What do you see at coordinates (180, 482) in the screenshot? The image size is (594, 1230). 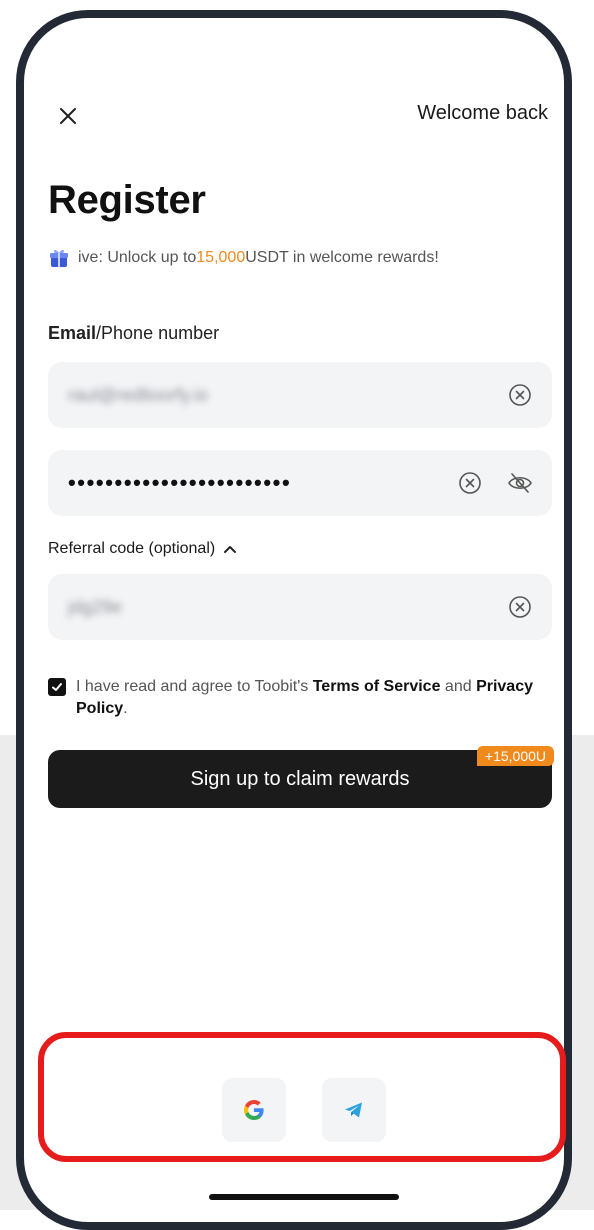 I see `password-value: ••••••••••••••••••••••••` at bounding box center [180, 482].